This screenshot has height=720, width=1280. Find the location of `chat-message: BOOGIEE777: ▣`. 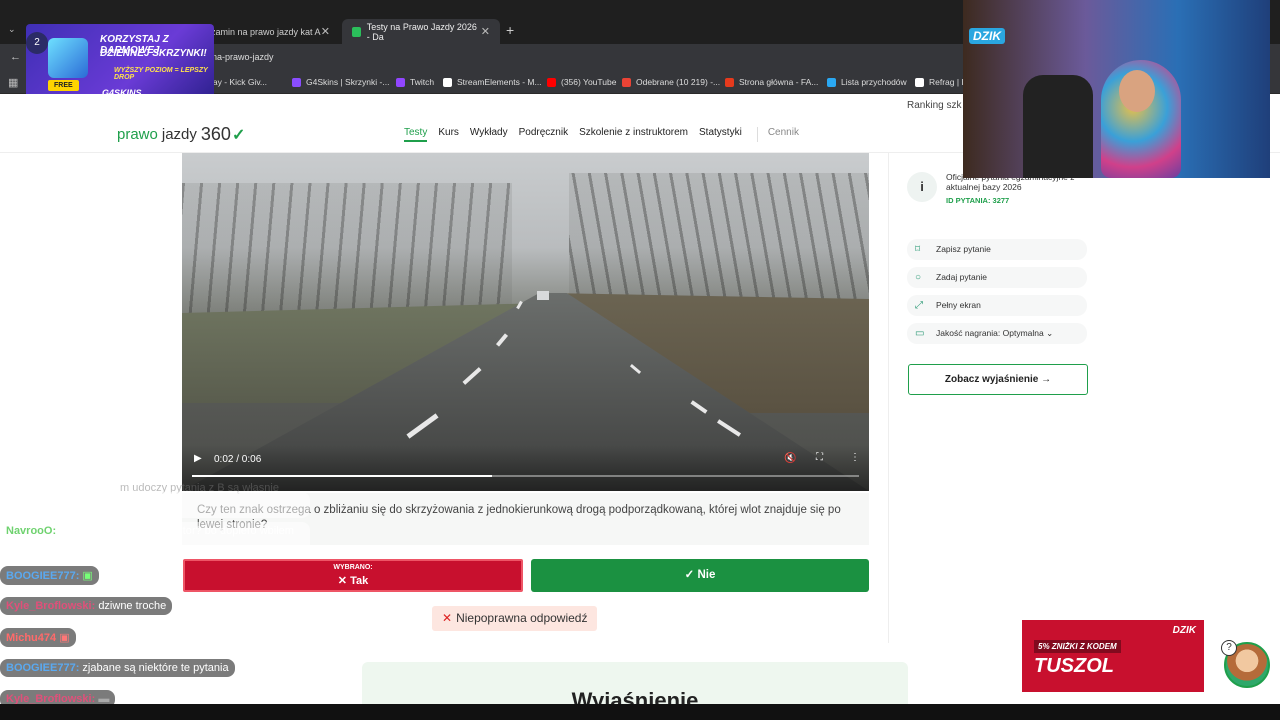

chat-message: BOOGIEE777: ▣ is located at coordinates (49, 575).